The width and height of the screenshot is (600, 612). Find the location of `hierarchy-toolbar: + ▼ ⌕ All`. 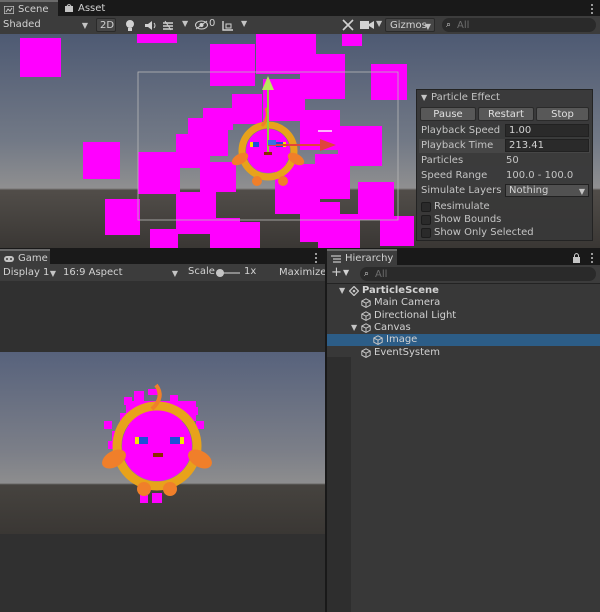

hierarchy-toolbar: + ▼ ⌕ All is located at coordinates (463, 274).